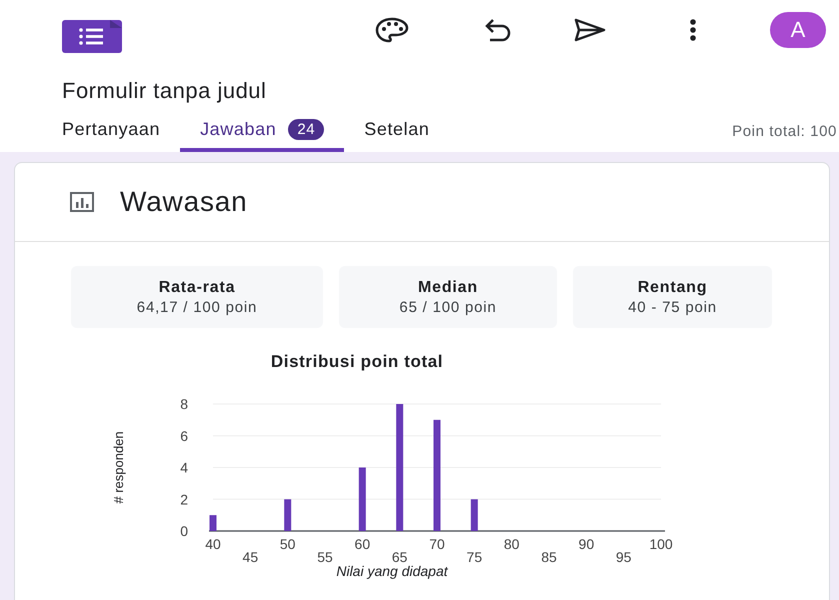  Describe the element at coordinates (184, 404) in the screenshot. I see `y-tick-label: 8` at that location.